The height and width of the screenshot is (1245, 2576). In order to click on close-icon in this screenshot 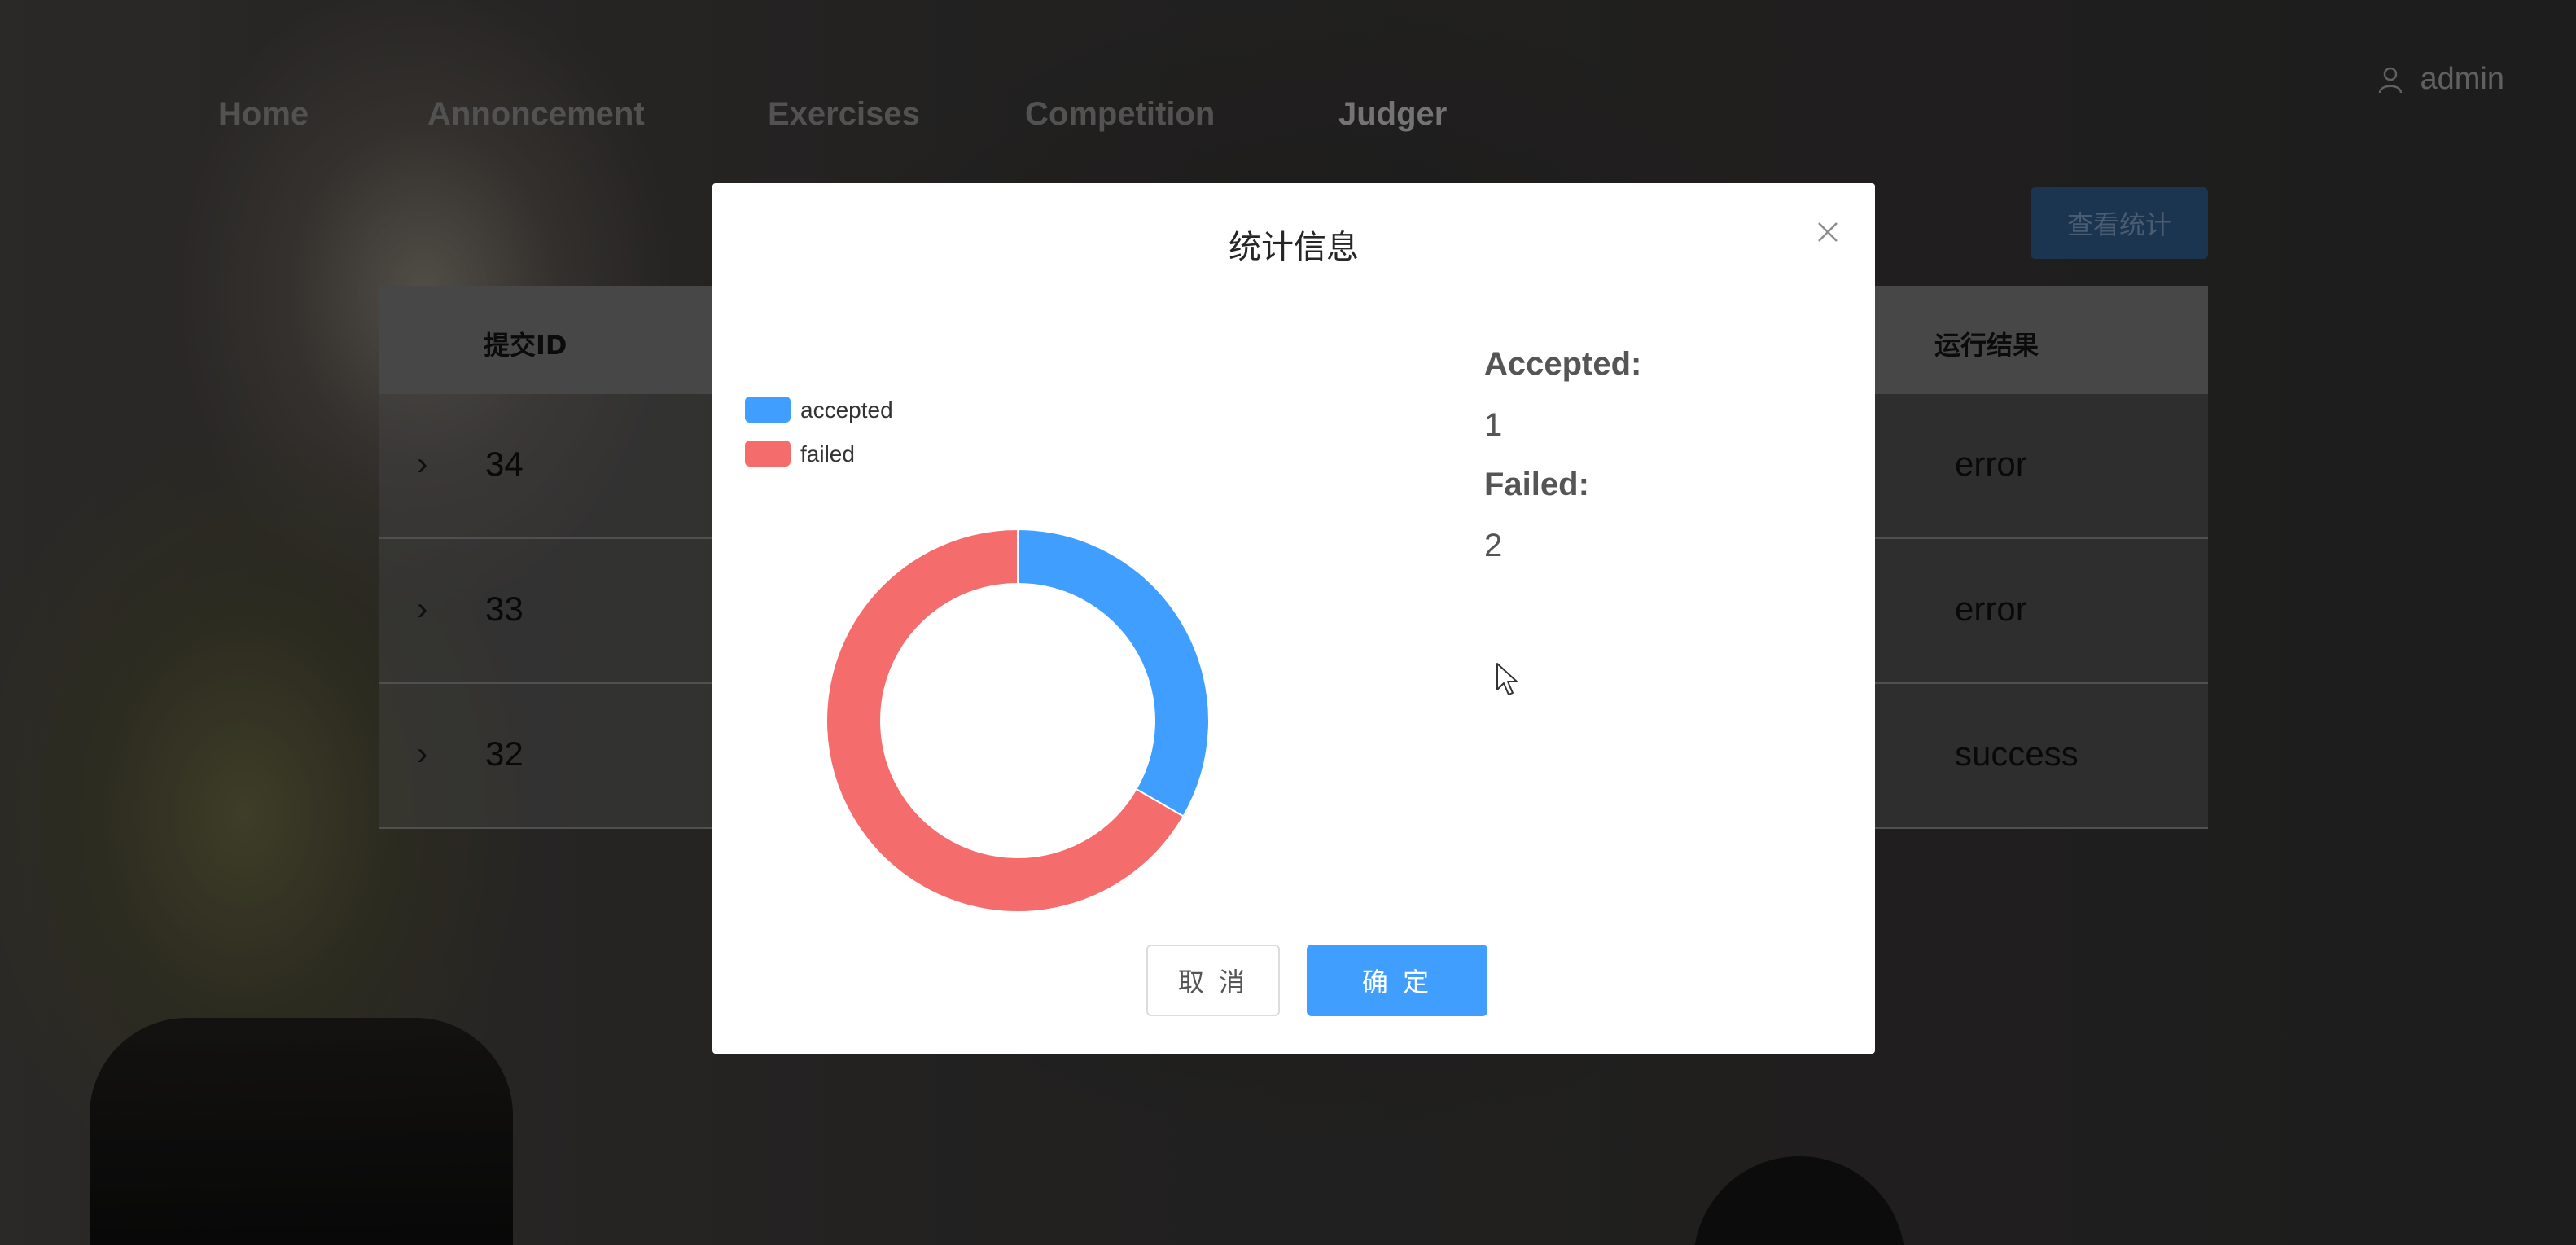, I will do `click(1828, 232)`.